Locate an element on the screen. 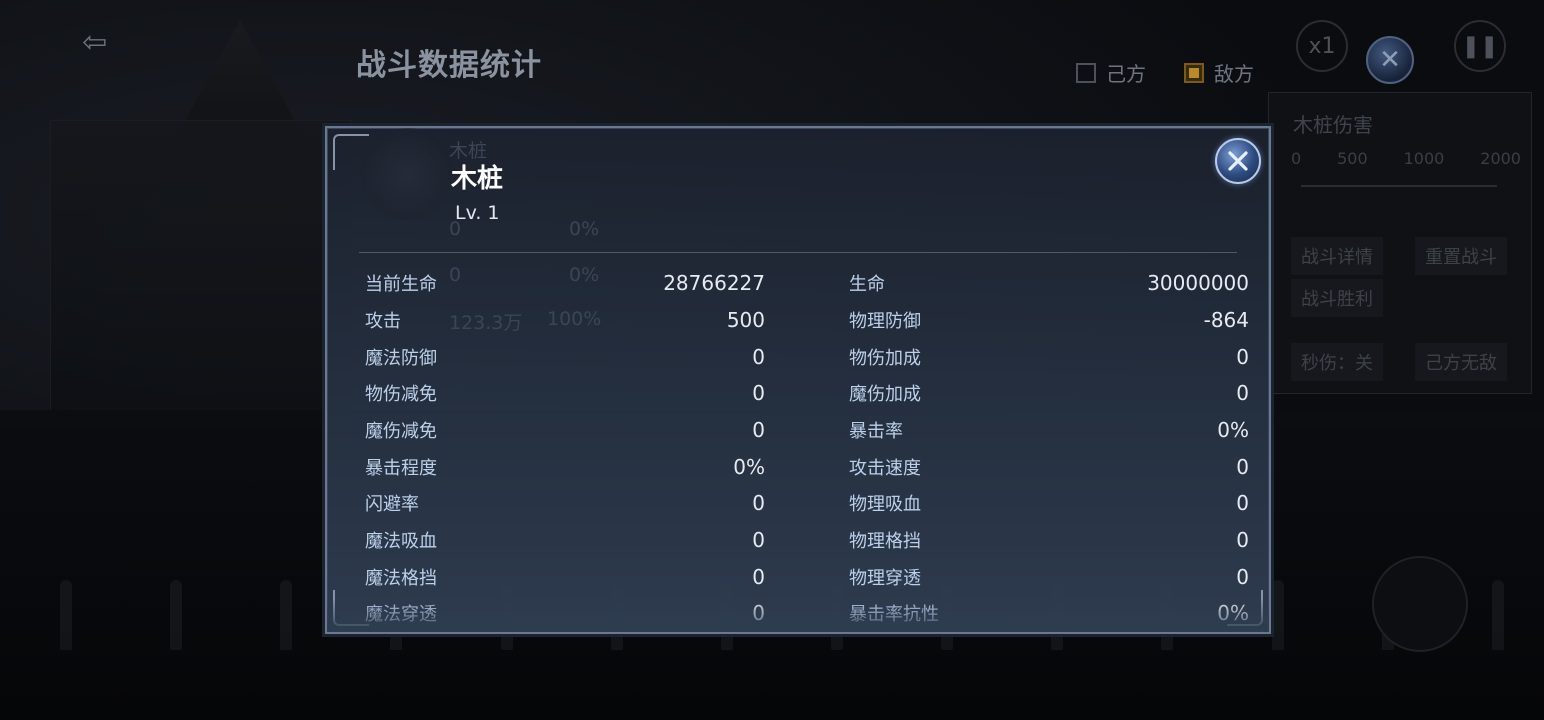 Image resolution: width=1544 pixels, height=720 pixels. stat-label: 物理防御 is located at coordinates (885, 321).